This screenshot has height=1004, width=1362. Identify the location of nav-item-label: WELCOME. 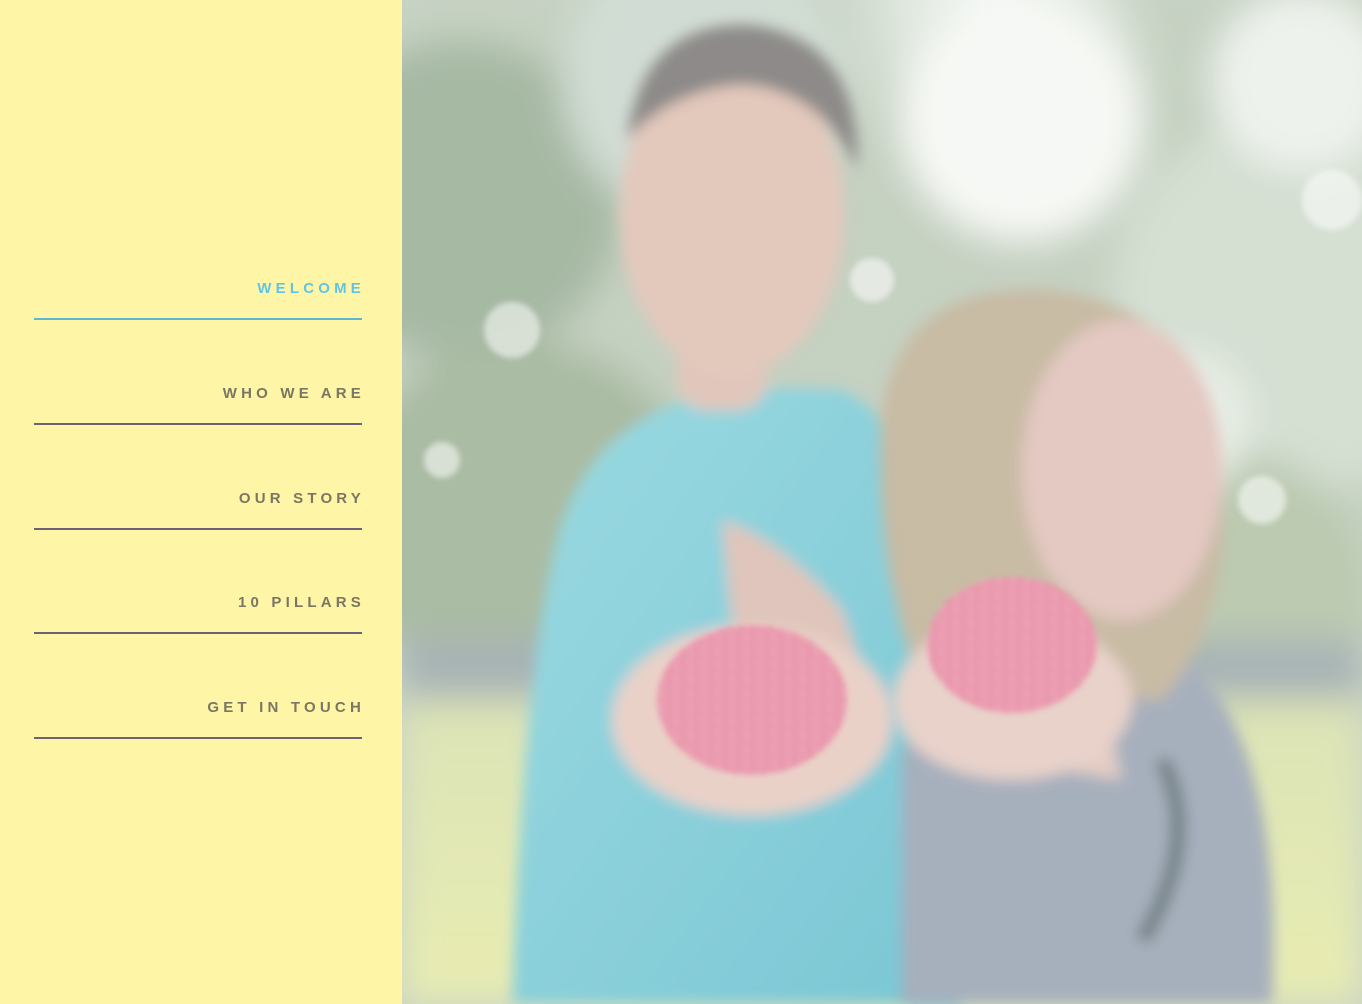
(311, 288).